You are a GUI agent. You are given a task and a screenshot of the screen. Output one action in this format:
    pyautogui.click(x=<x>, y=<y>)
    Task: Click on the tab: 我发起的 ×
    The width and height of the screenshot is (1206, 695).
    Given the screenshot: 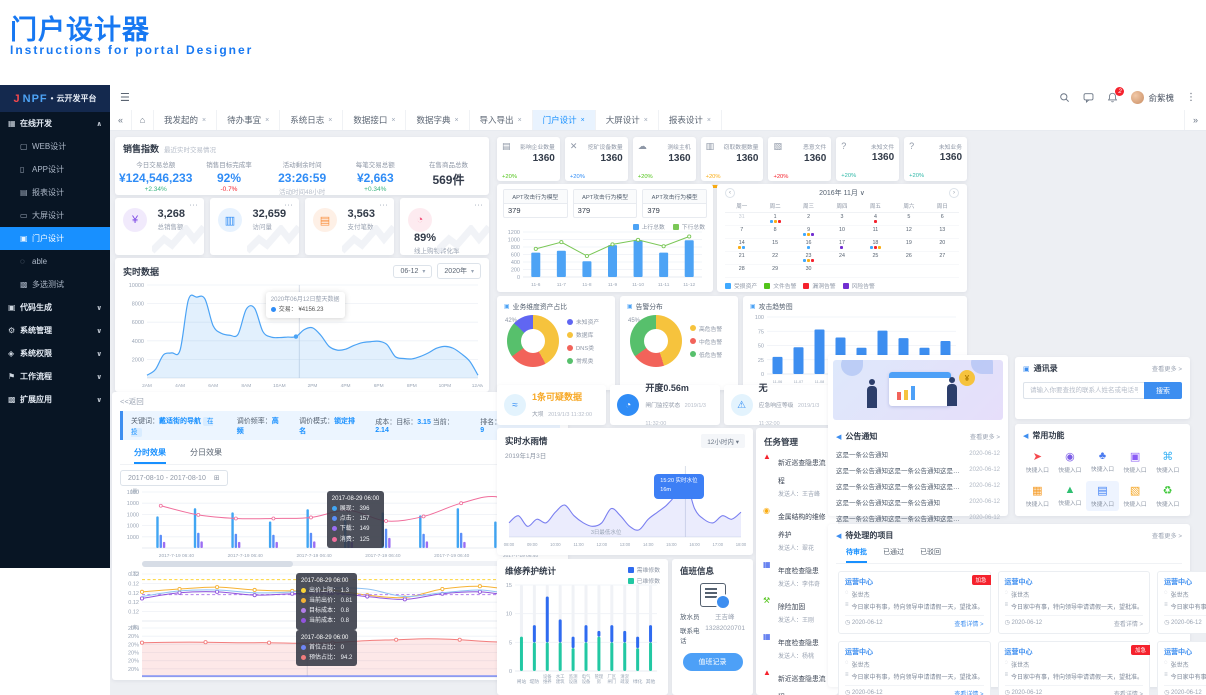 What is the action you would take?
    pyautogui.click(x=186, y=120)
    